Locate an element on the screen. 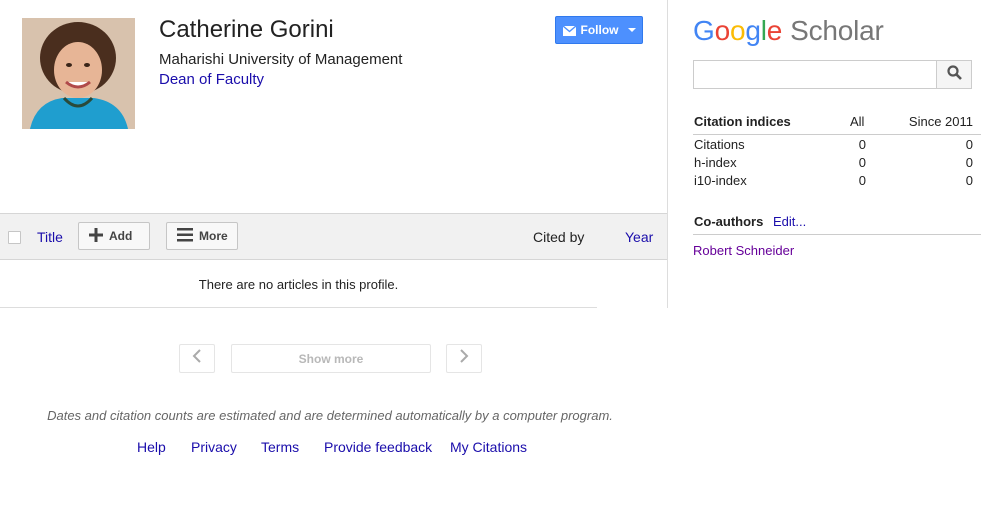 The width and height of the screenshot is (995, 515). coauthor-link: Robert Schneider is located at coordinates (743, 250).